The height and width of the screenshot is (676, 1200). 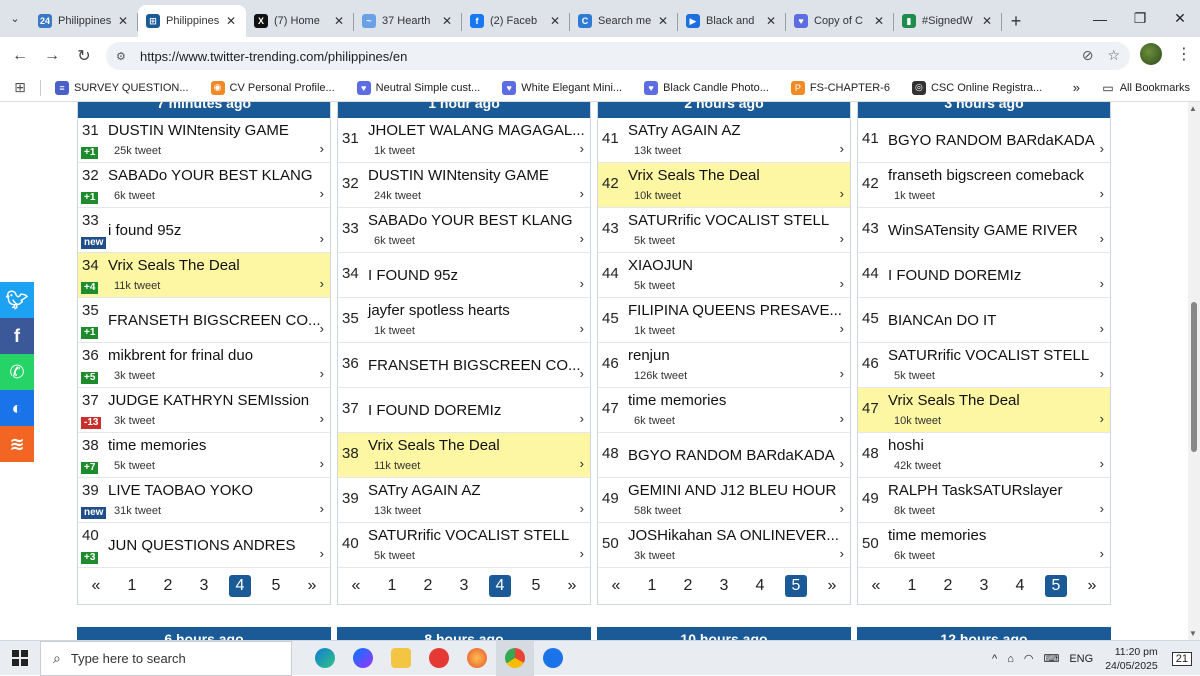 What do you see at coordinates (204, 275) in the screenshot?
I see `trend-row: 34 +4 Vrix Seals The Deal 11k tweet ›` at bounding box center [204, 275].